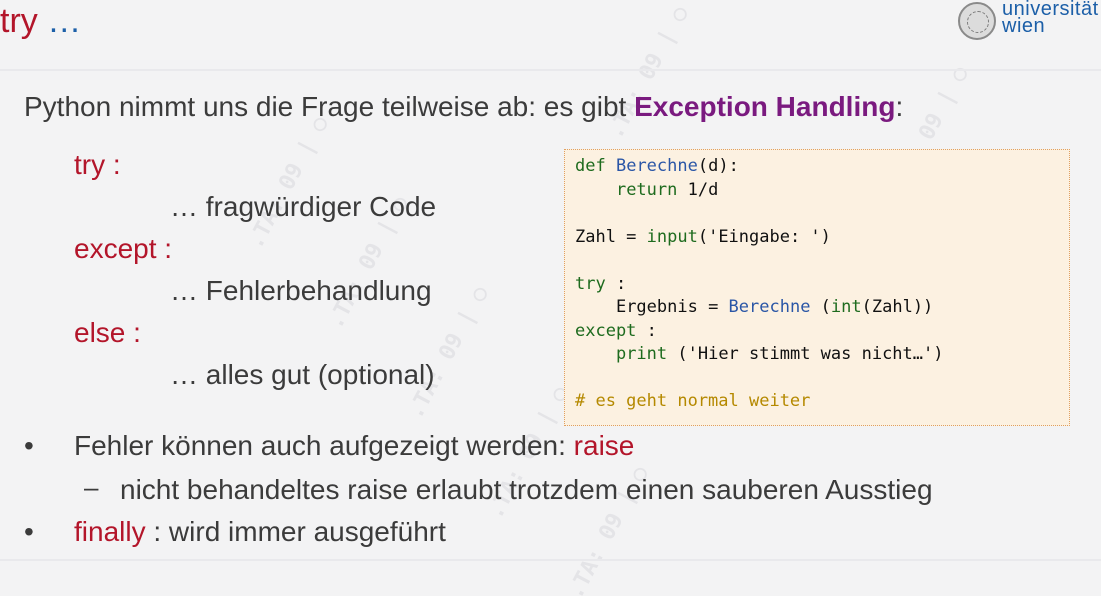  Describe the element at coordinates (19, 21) in the screenshot. I see `title-text: try` at that location.